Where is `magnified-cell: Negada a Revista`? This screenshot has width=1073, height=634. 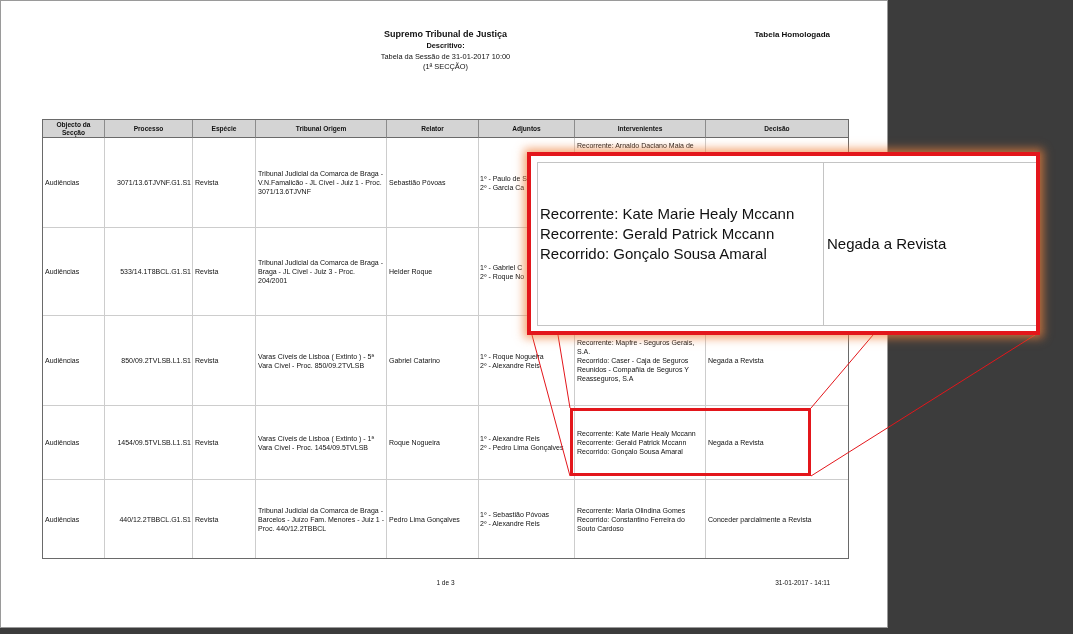 magnified-cell: Negada a Revista is located at coordinates (929, 244).